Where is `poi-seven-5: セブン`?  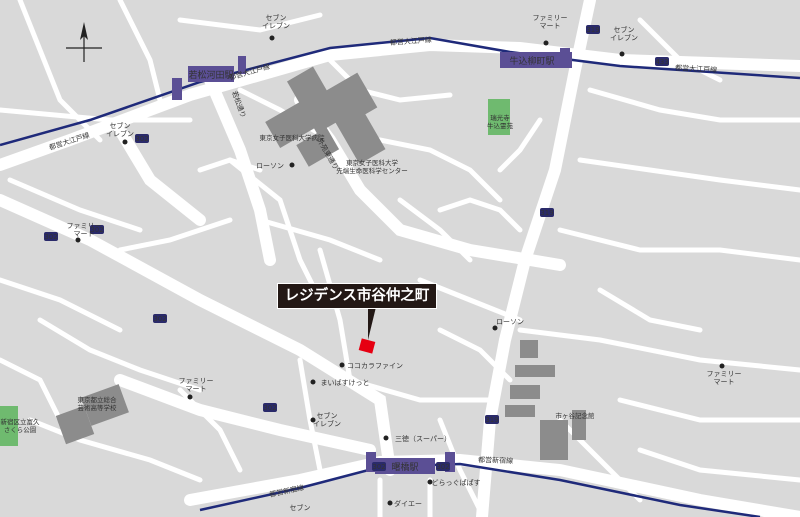
poi-seven-5: セブン is located at coordinates (300, 507).